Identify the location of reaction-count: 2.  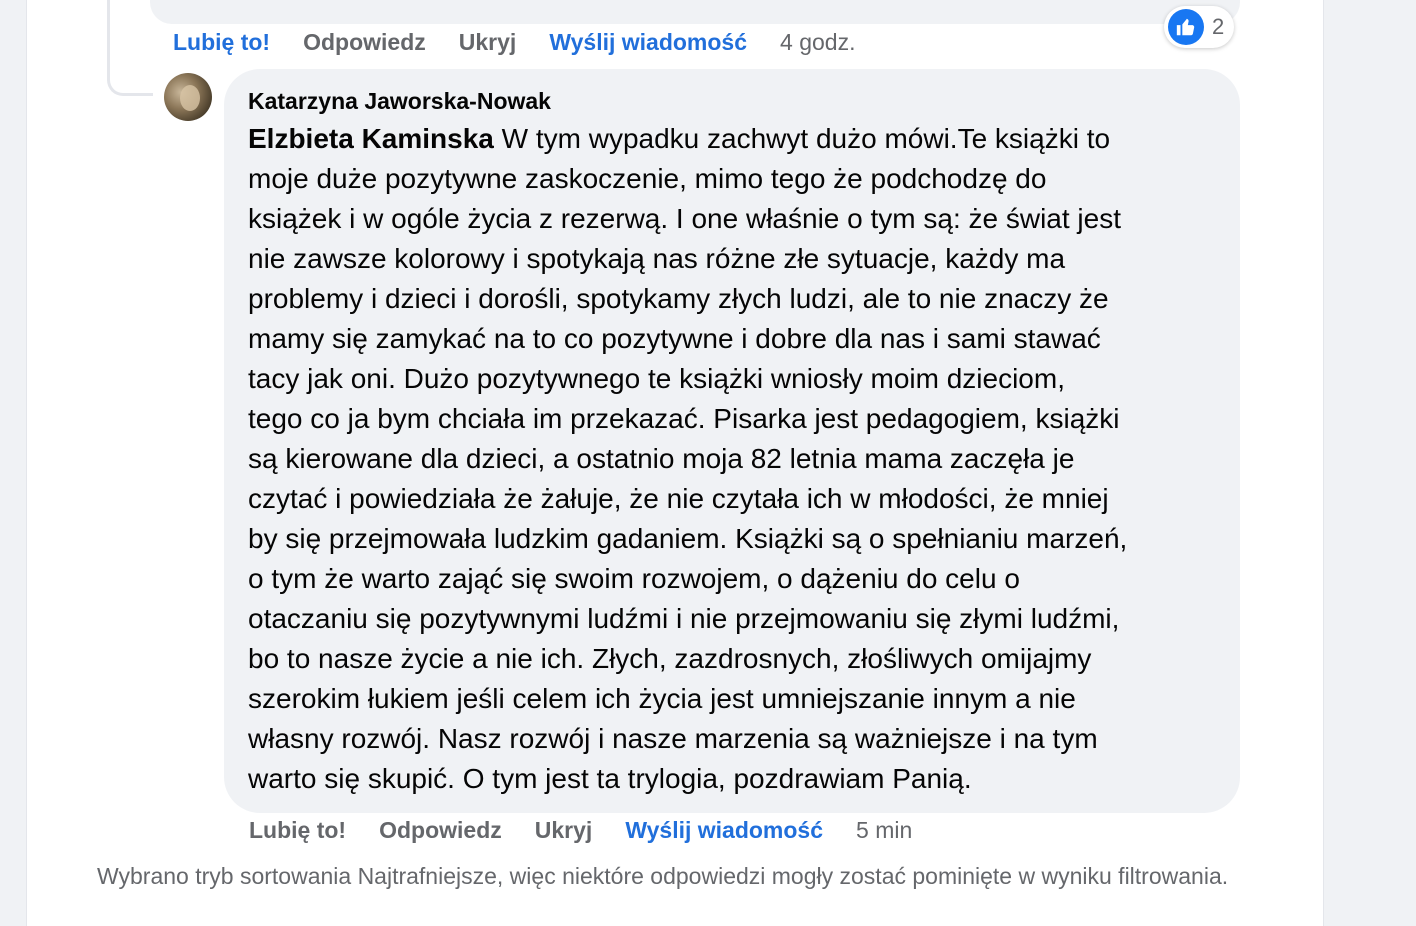
(1199, 27).